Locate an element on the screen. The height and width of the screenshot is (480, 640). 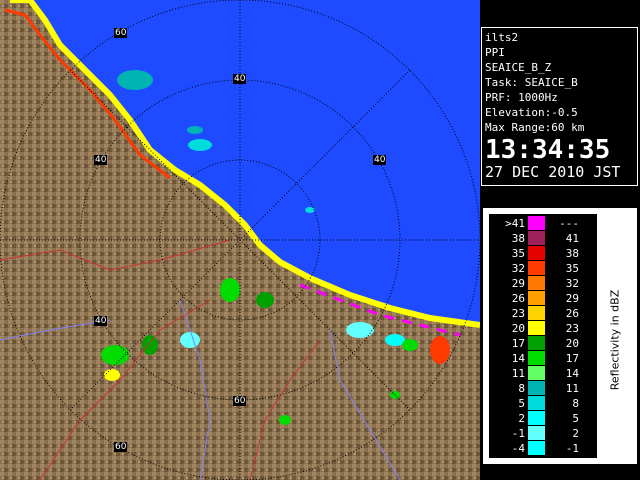
legend-lower-value: 29 is located at coordinates (518, 283).